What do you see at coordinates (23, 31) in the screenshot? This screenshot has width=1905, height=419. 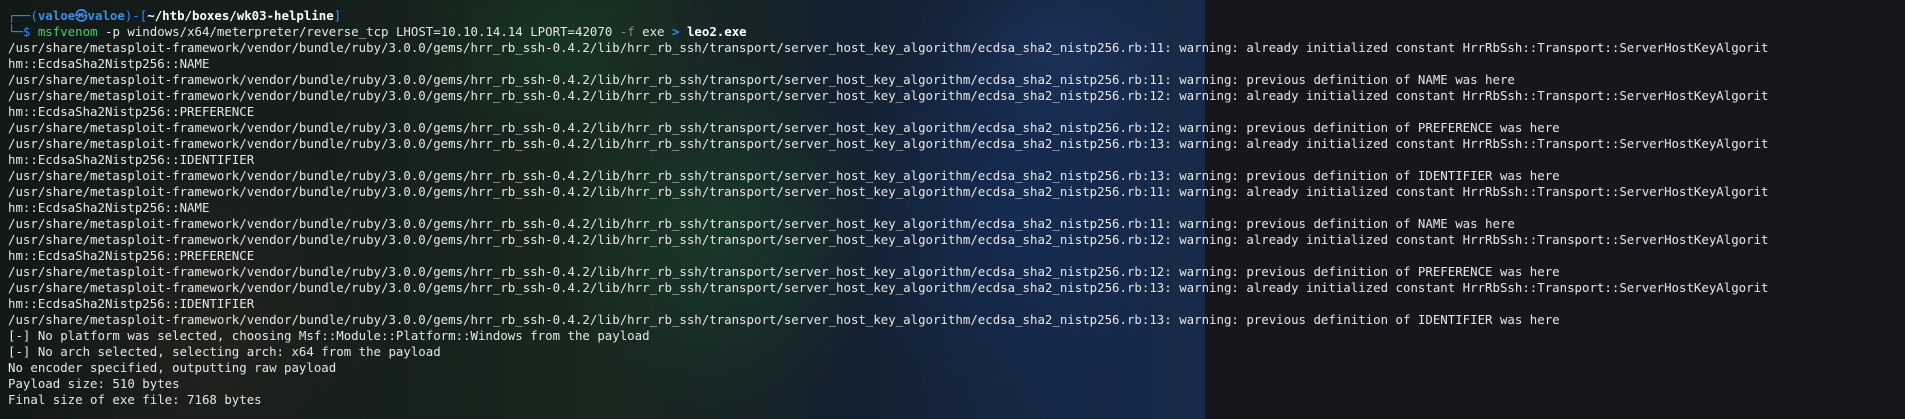 I see `prompt-symbol: └─$` at bounding box center [23, 31].